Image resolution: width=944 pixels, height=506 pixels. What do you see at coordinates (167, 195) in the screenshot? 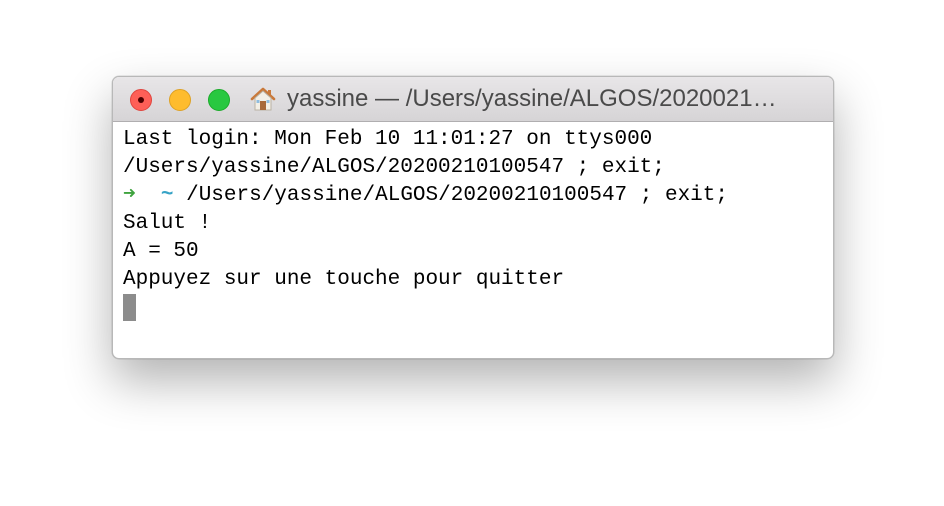
I see `prompt-tilde: ~` at bounding box center [167, 195].